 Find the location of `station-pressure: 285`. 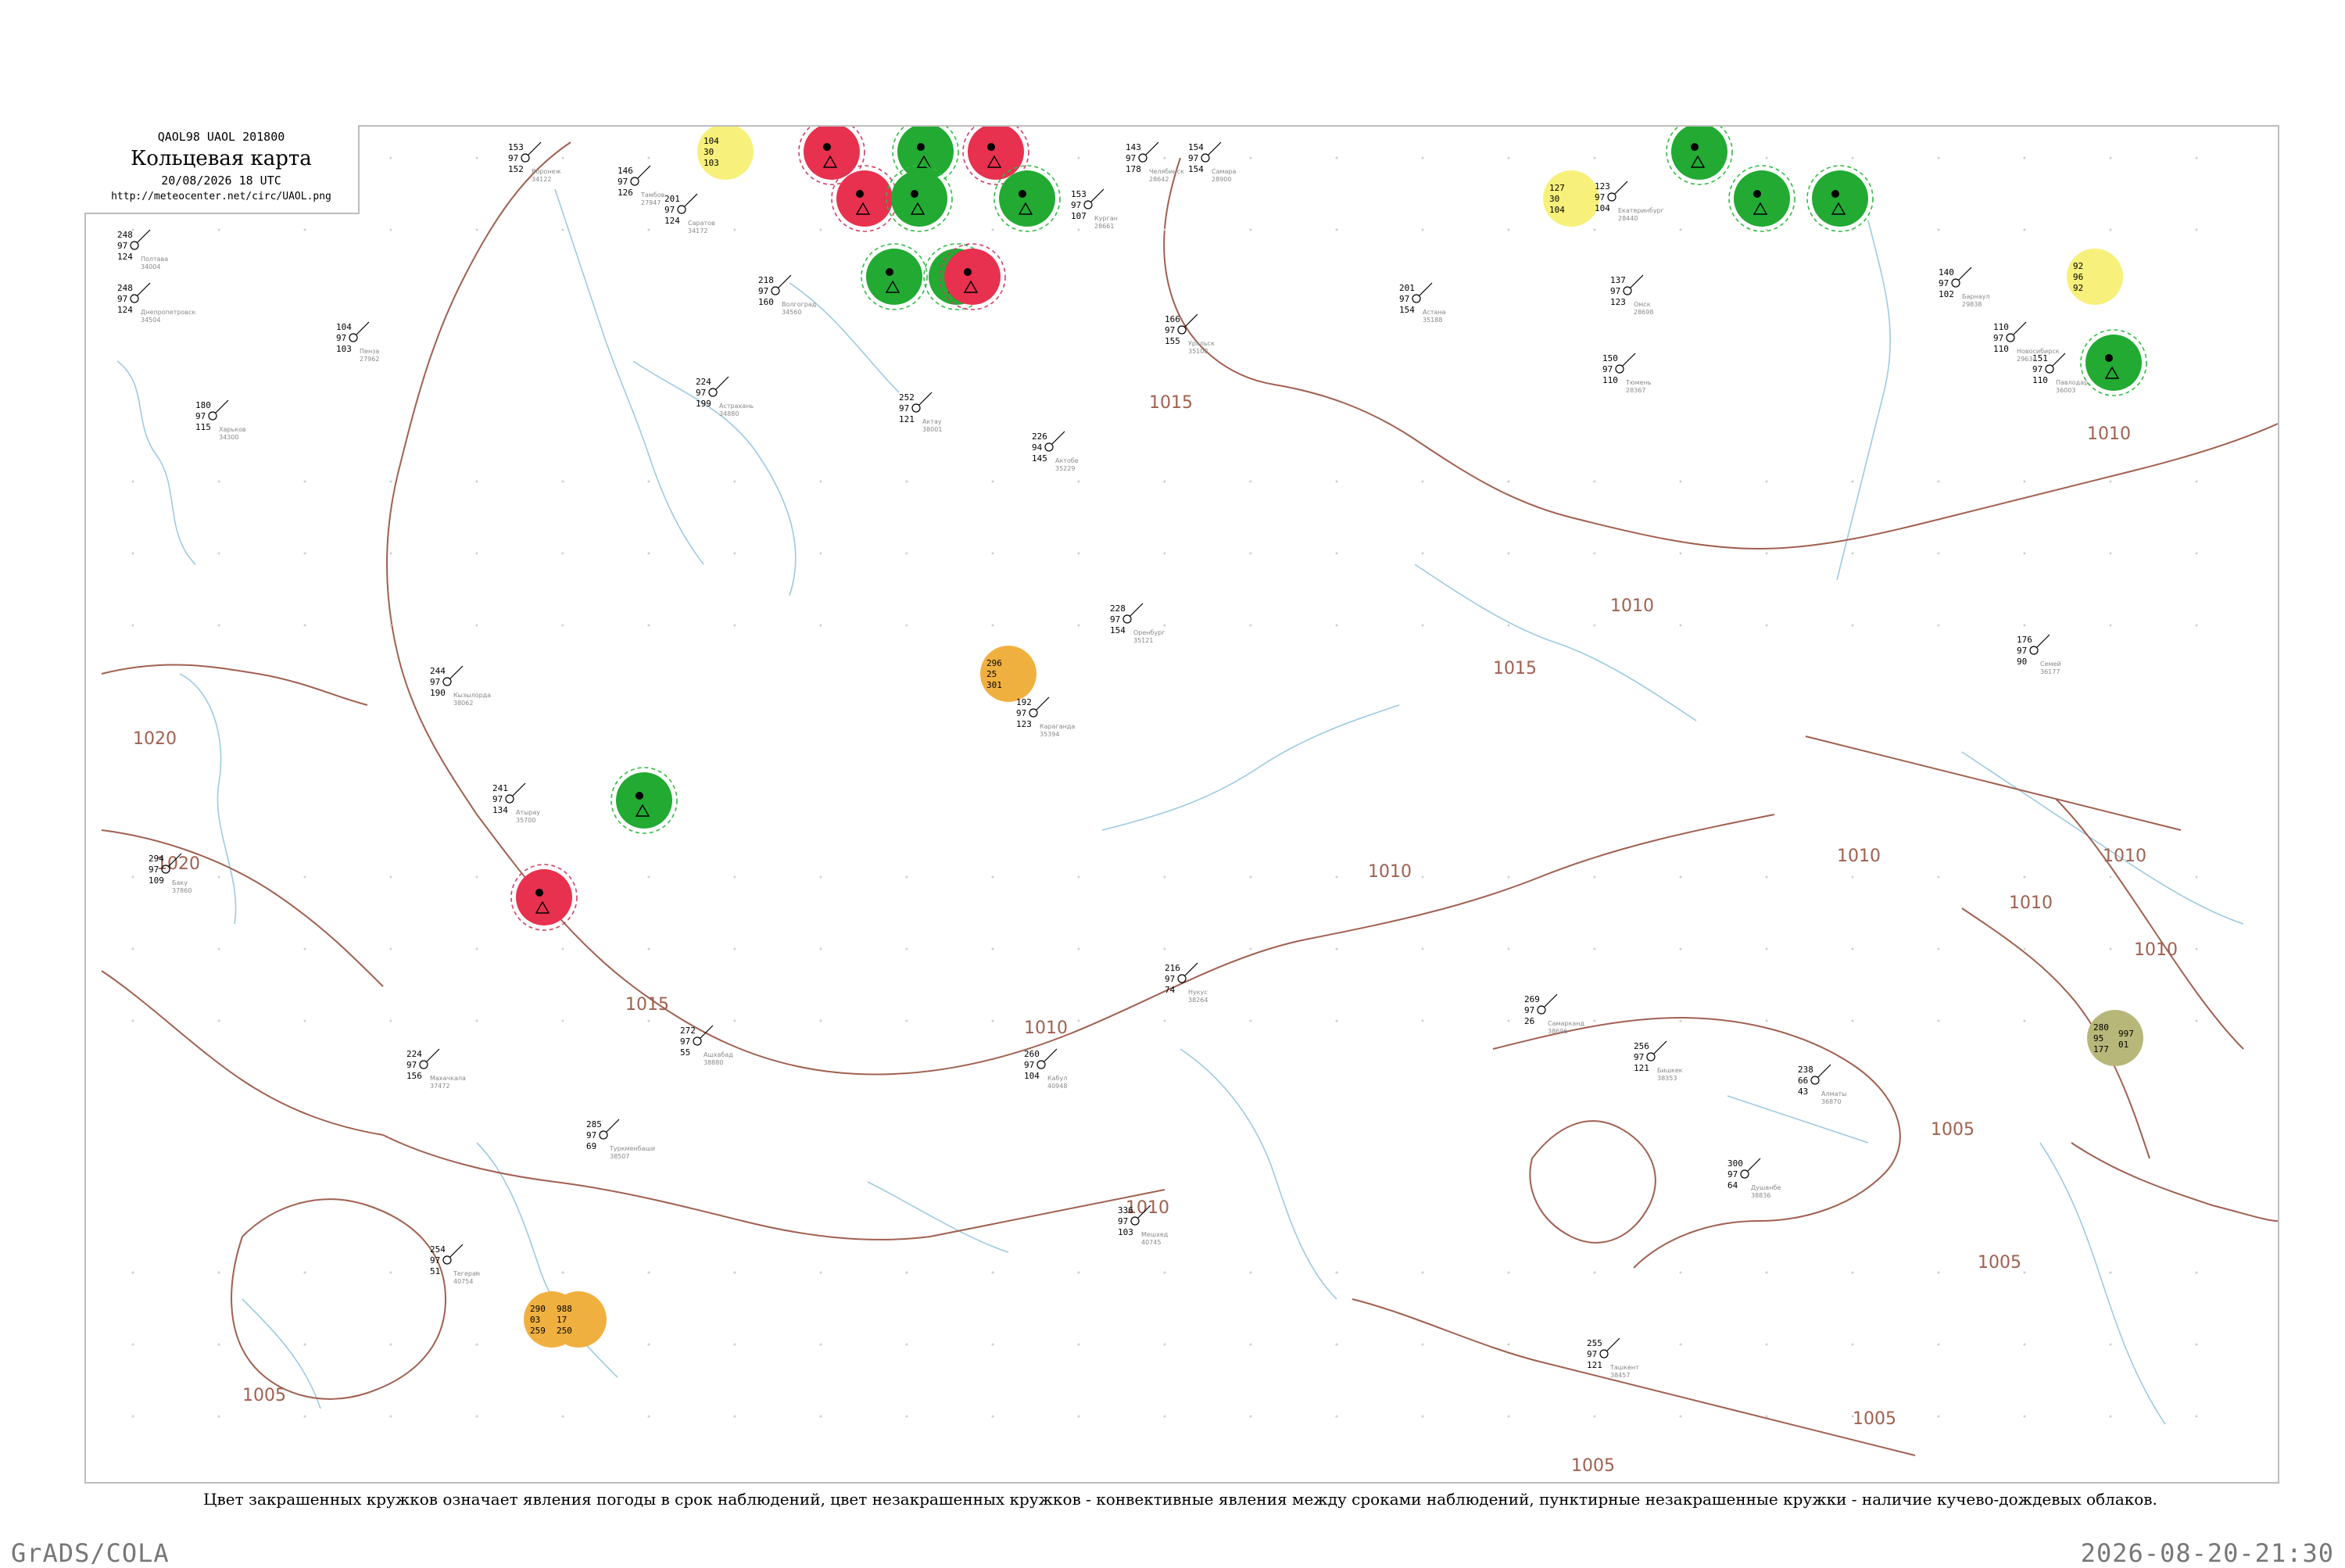

station-pressure: 285 is located at coordinates (594, 1124).